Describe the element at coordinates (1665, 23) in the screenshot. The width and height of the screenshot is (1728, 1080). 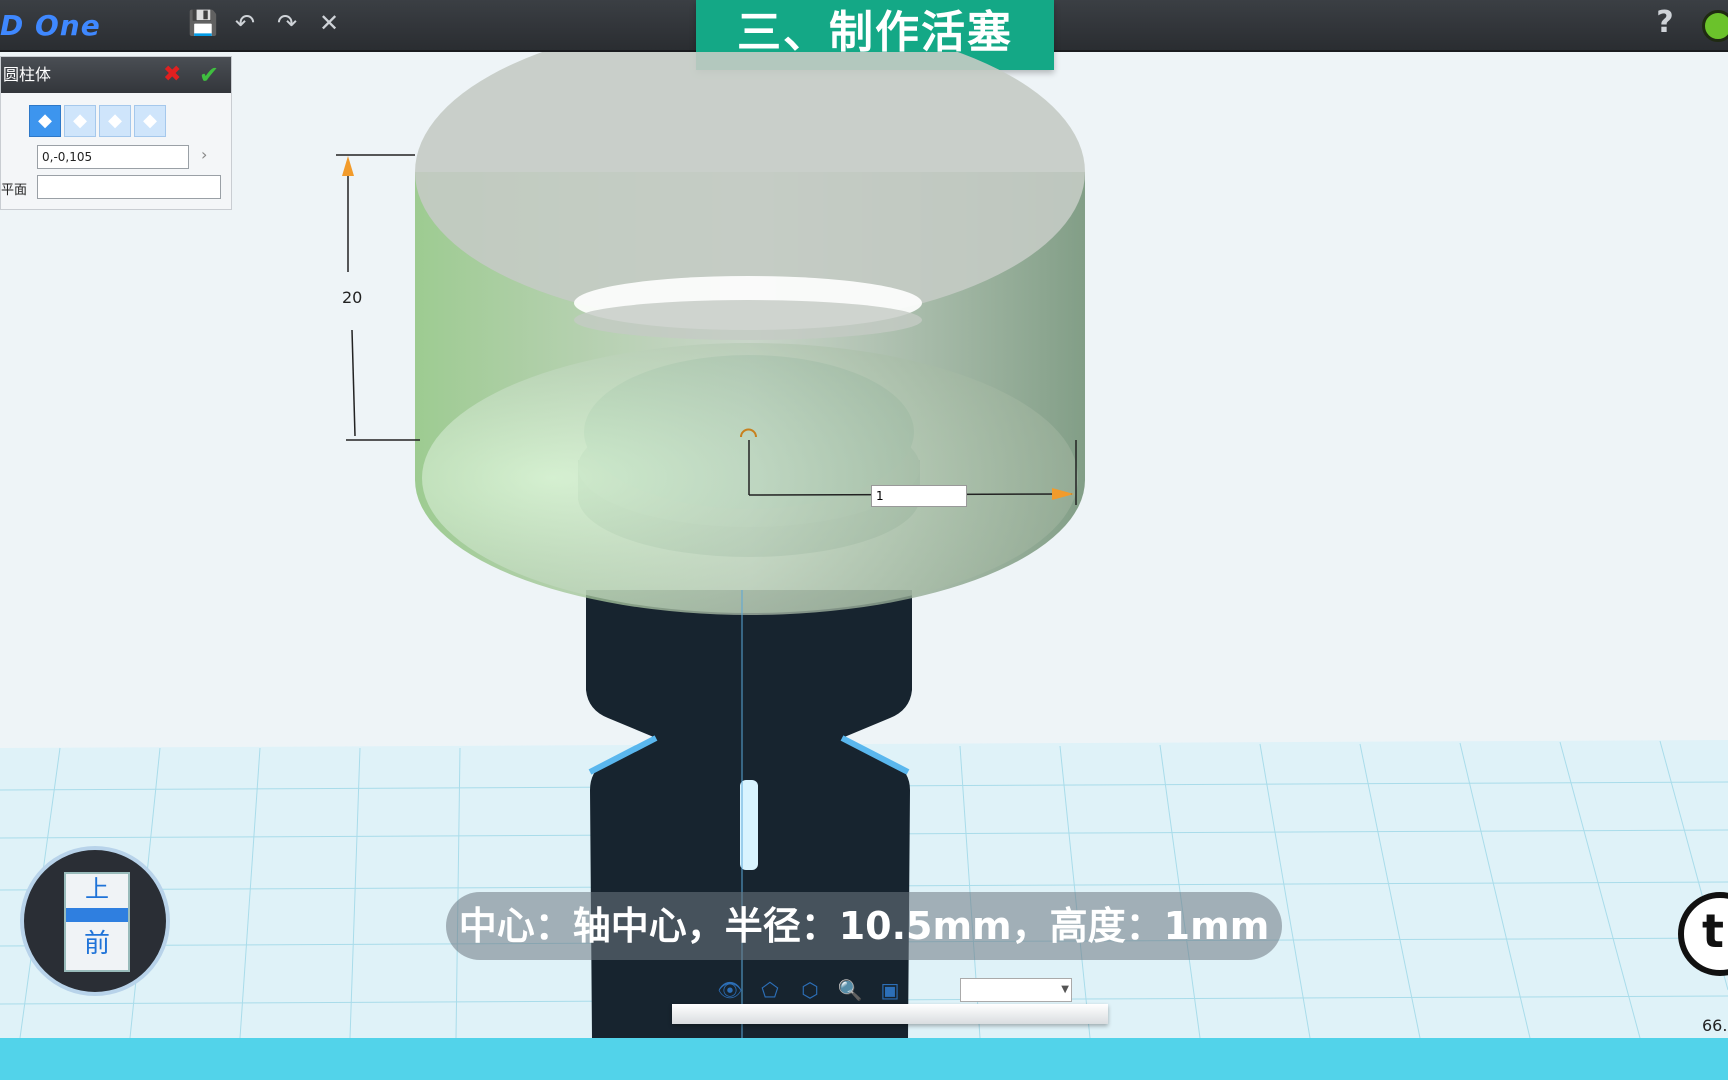
I see `help-icon: ?` at that location.